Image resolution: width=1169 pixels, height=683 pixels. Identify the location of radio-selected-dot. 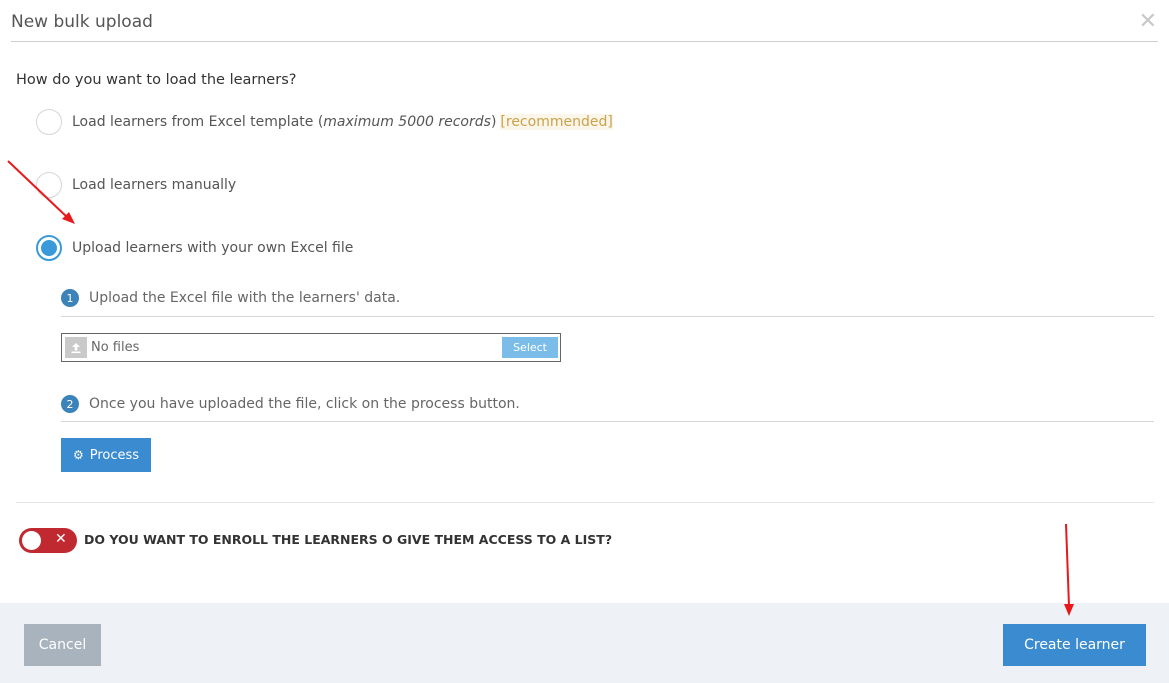
(49, 248).